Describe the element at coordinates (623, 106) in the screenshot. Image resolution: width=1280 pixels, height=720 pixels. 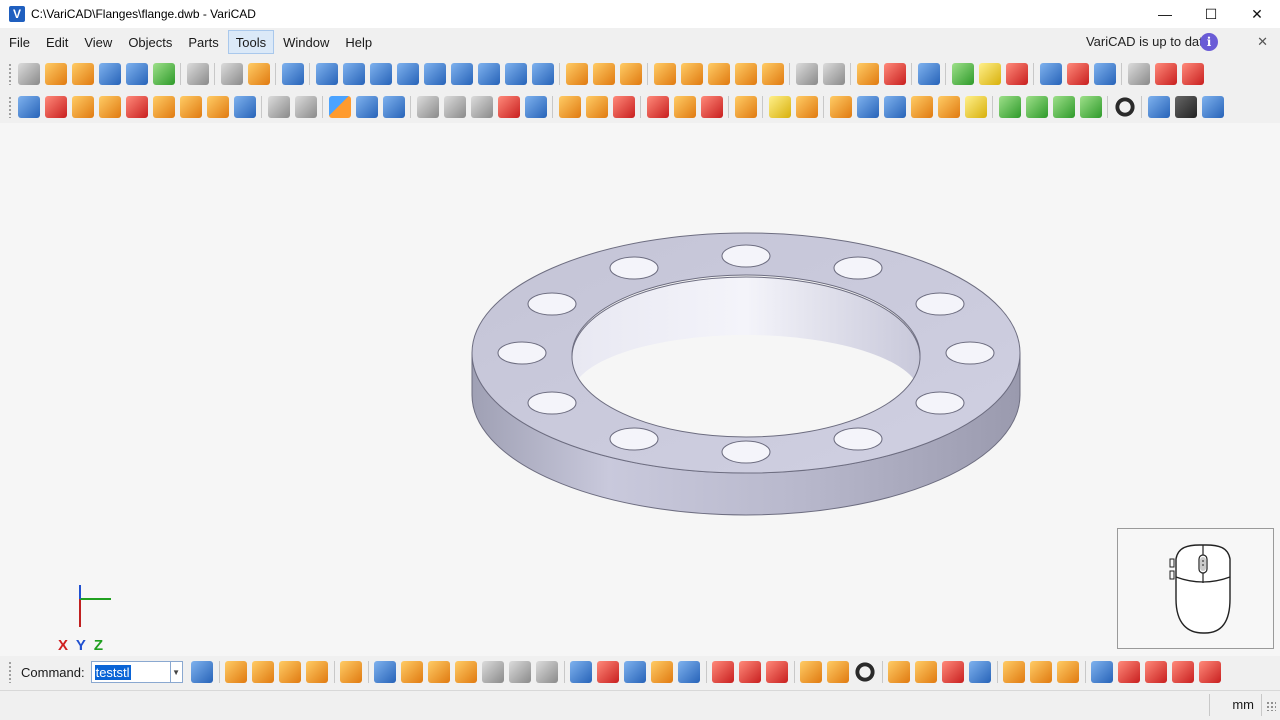
I see `part-edit-icon` at that location.